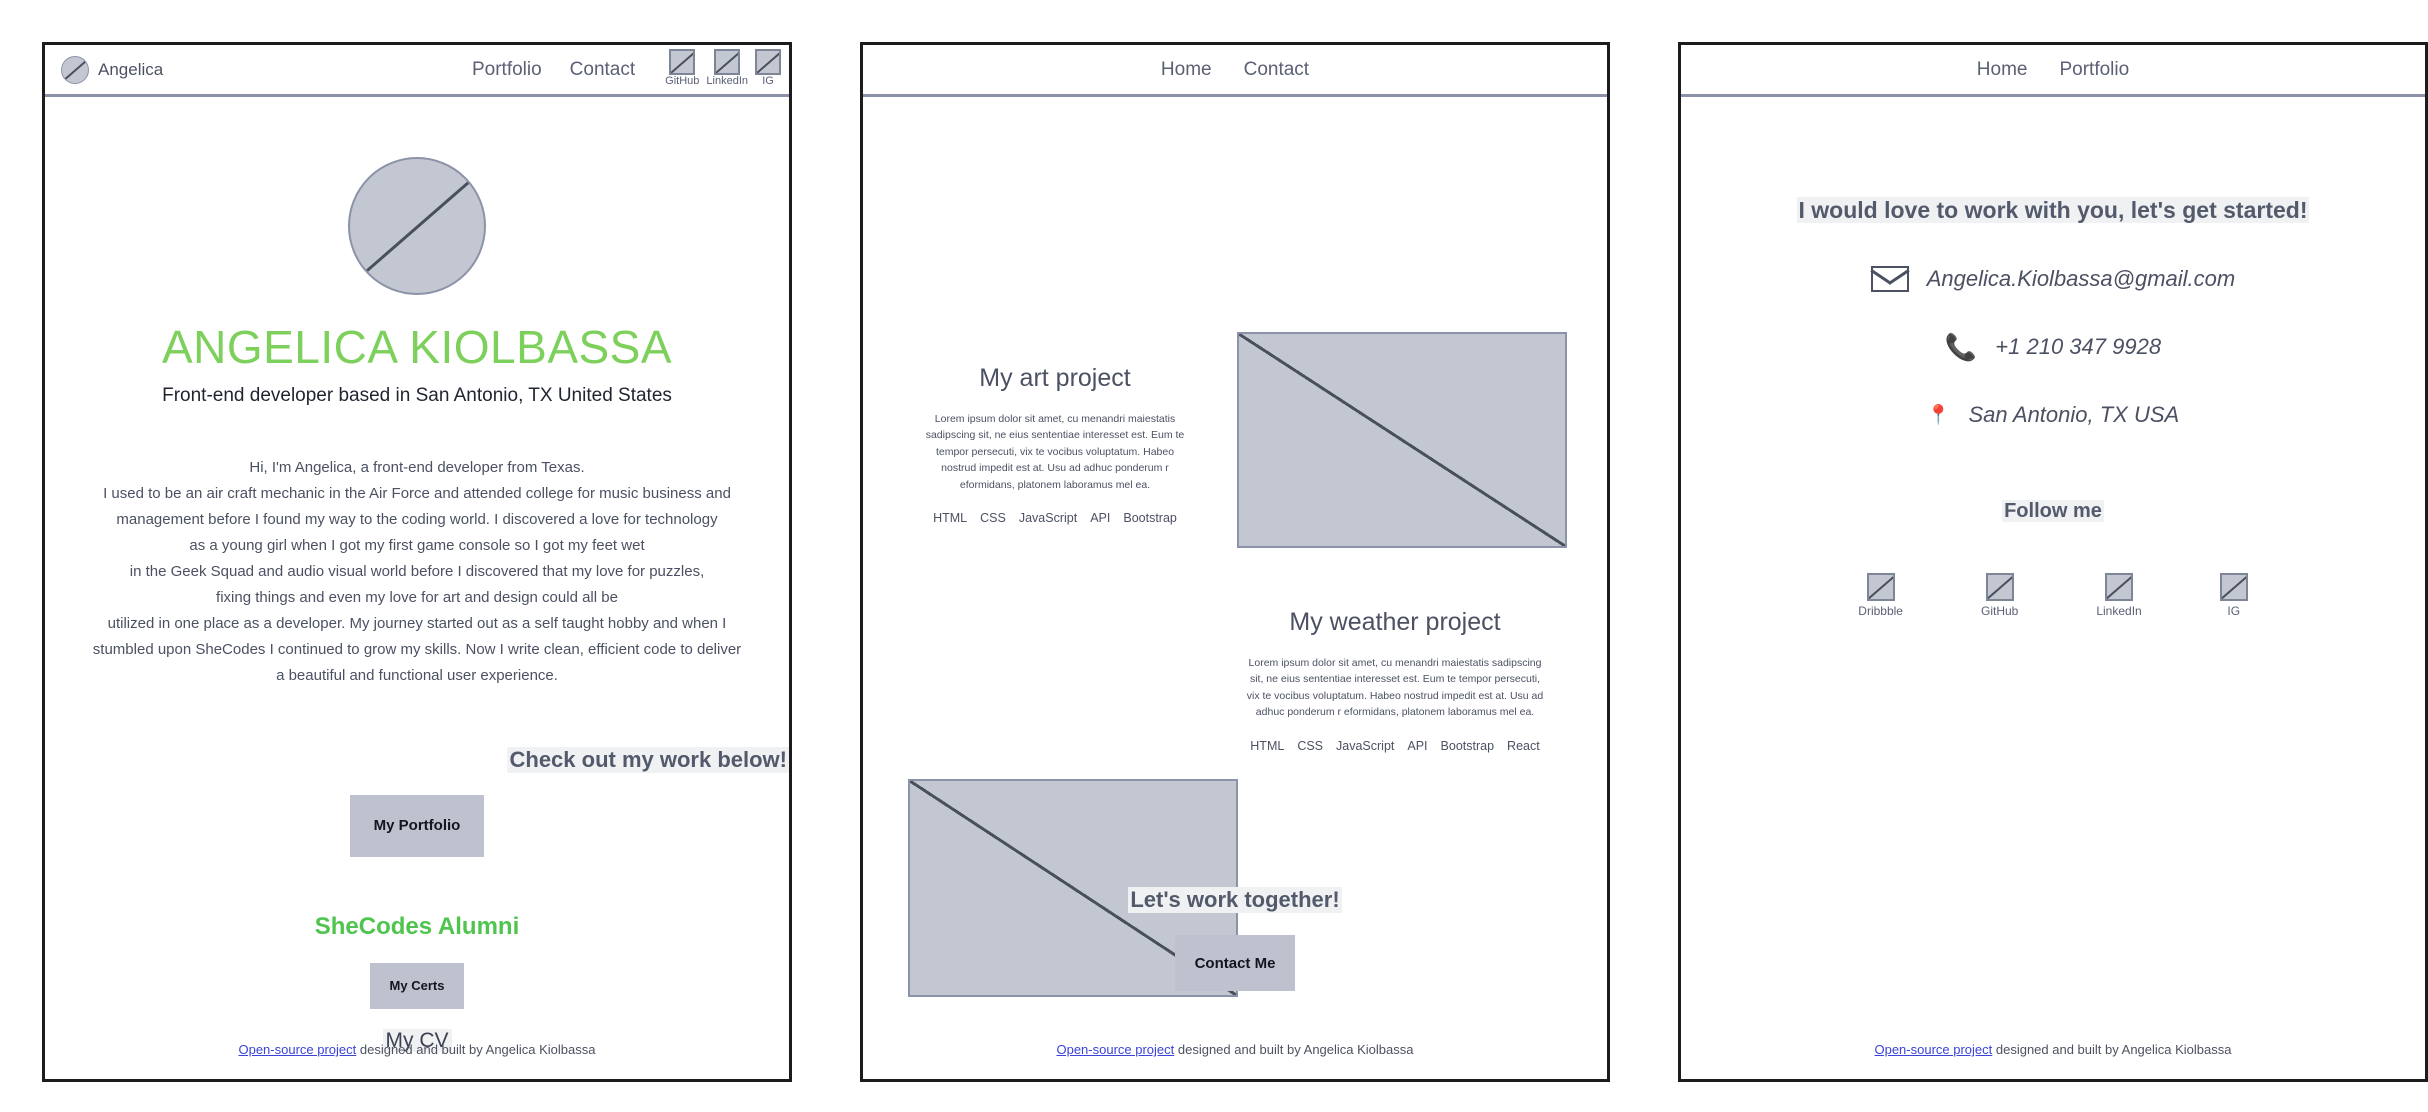 The image size is (2428, 1112). Describe the element at coordinates (1880, 611) in the screenshot. I see `social-label: Dribbble` at that location.